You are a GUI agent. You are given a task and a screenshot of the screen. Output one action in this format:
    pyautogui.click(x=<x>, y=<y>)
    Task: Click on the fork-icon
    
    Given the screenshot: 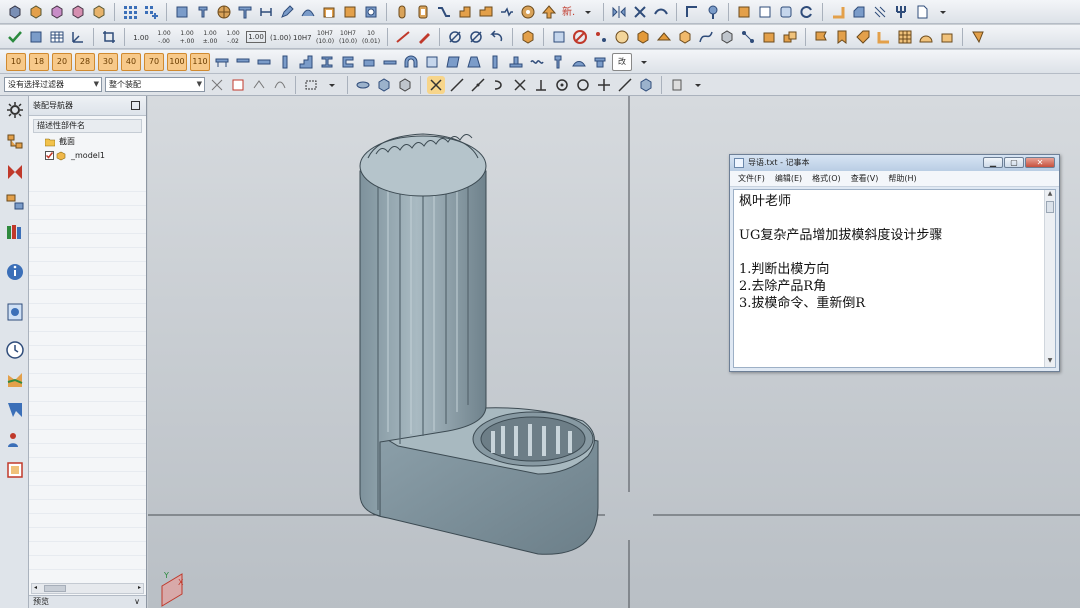 What is the action you would take?
    pyautogui.click(x=901, y=12)
    